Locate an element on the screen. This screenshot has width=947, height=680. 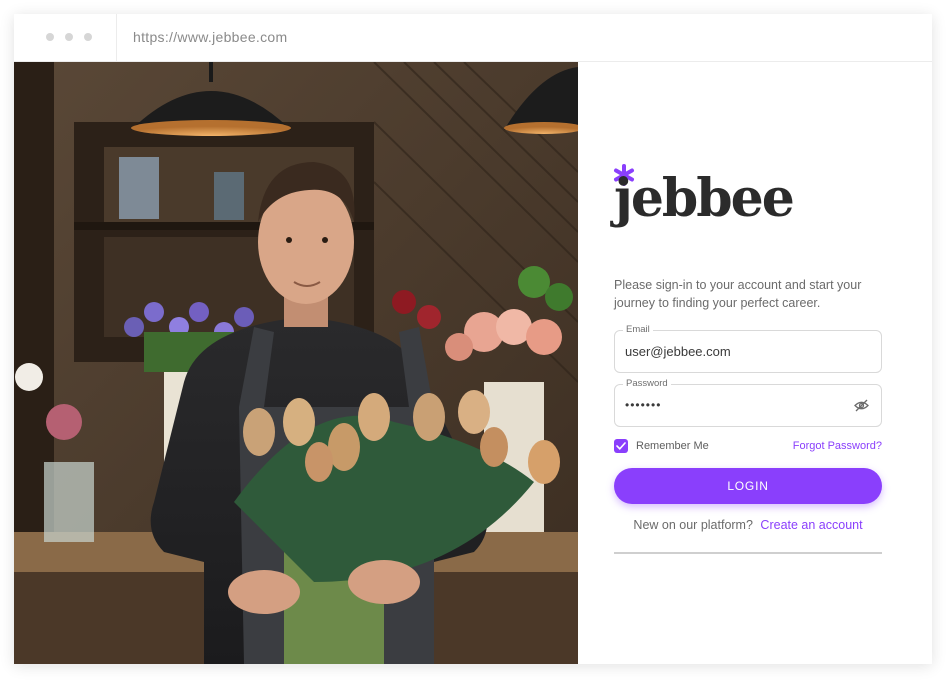
signup-row: New on our platform? Create an account is located at coordinates (748, 525).